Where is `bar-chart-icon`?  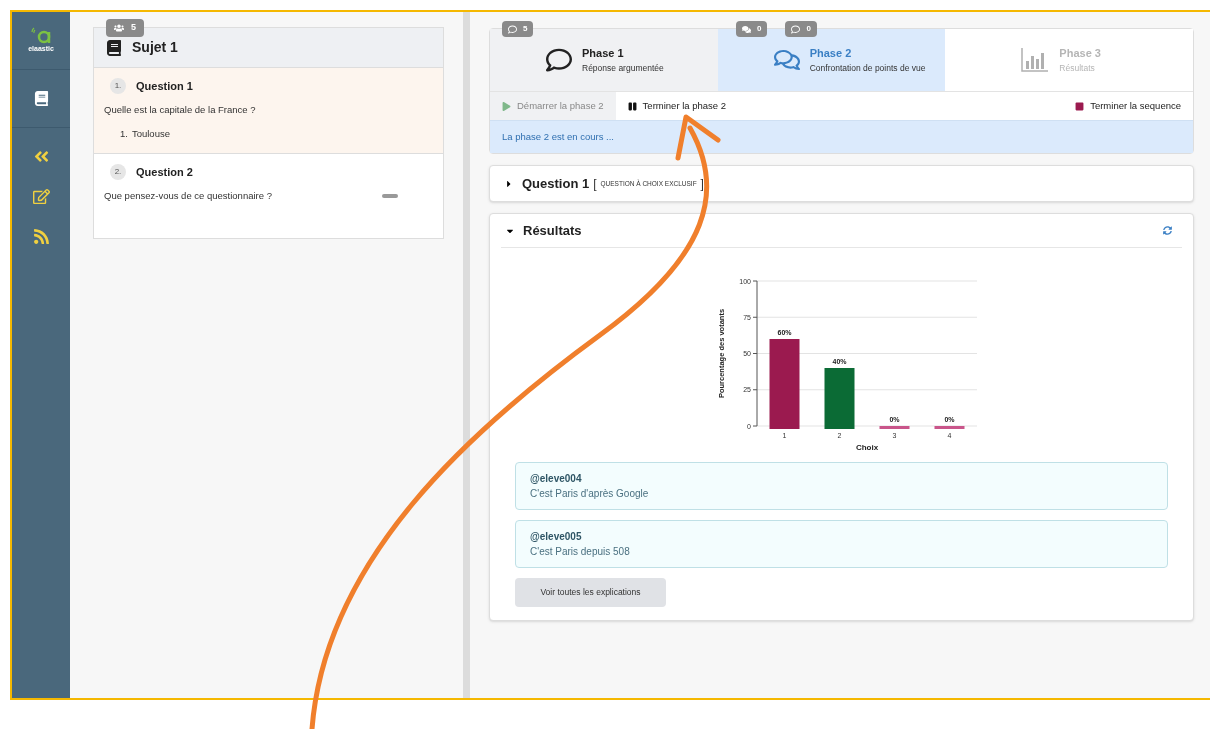 bar-chart-icon is located at coordinates (1035, 60).